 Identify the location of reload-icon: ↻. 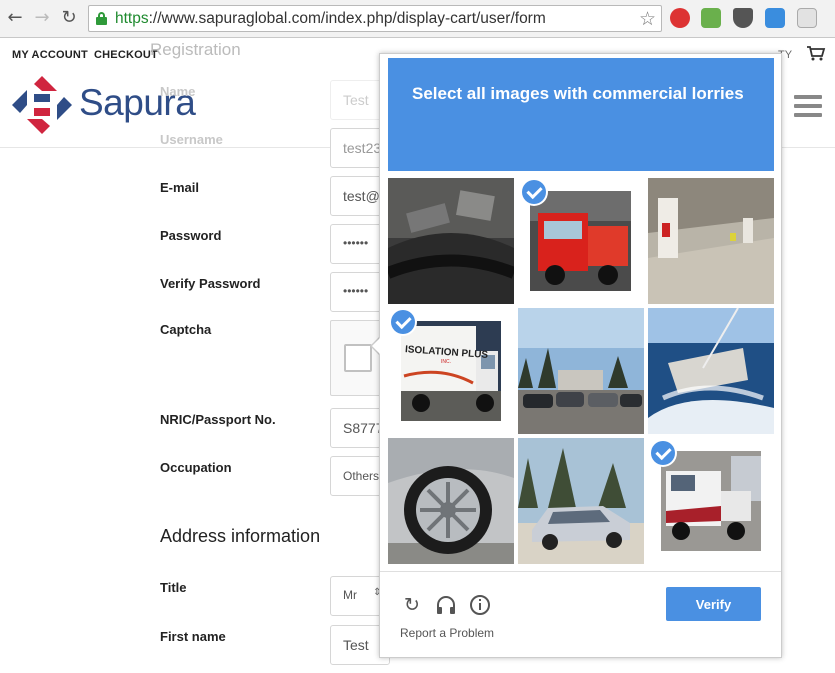
(69, 18).